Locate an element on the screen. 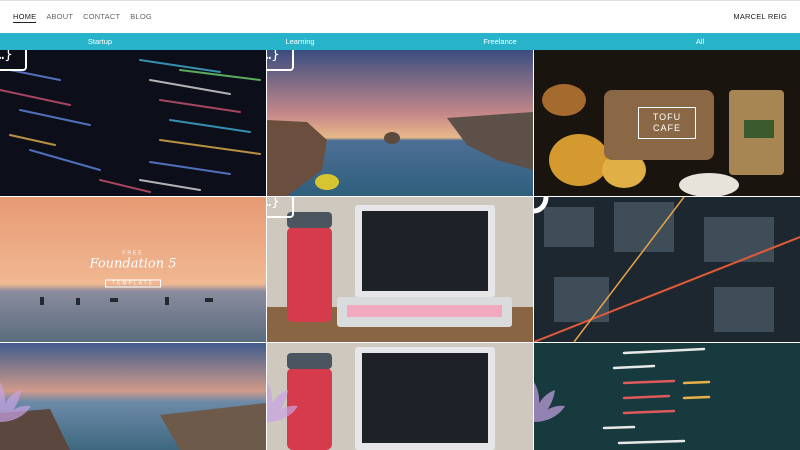 The image size is (800, 450). foundation-logo: FREE Foundation 5 TEMPLATE is located at coordinates (133, 269).